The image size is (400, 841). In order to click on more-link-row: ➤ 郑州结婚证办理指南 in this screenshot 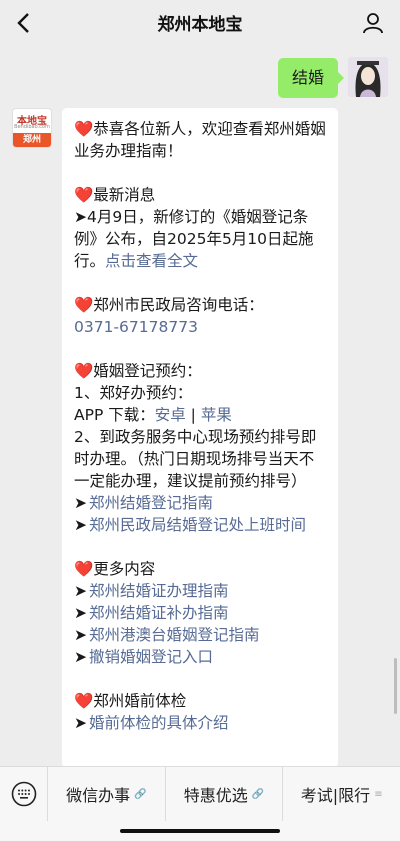, I will do `click(151, 591)`.